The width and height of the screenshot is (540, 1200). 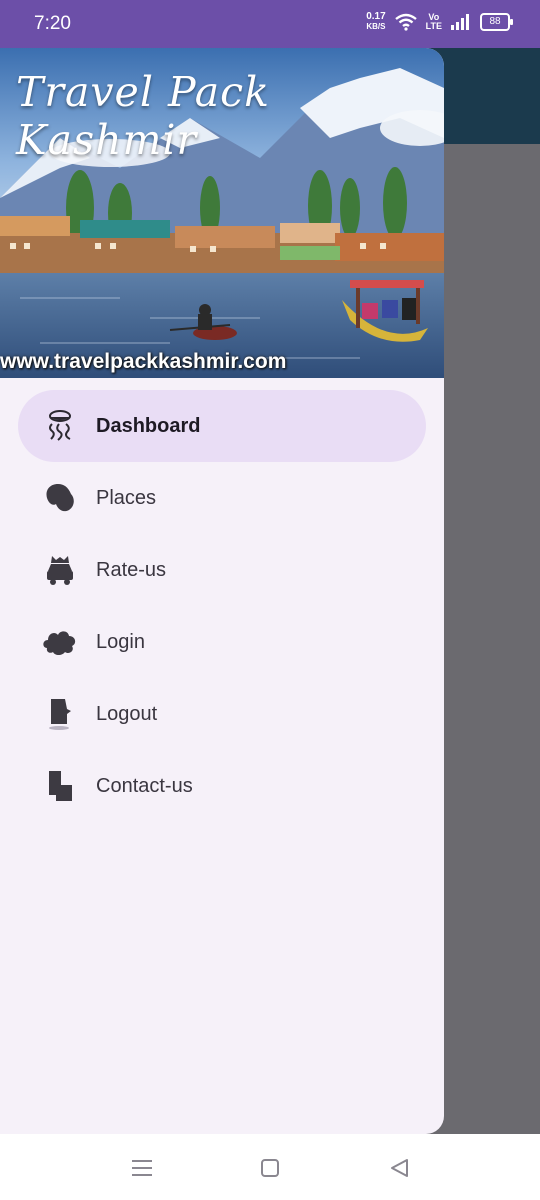 I want to click on menu-item-logout: Logout, so click(x=222, y=714).